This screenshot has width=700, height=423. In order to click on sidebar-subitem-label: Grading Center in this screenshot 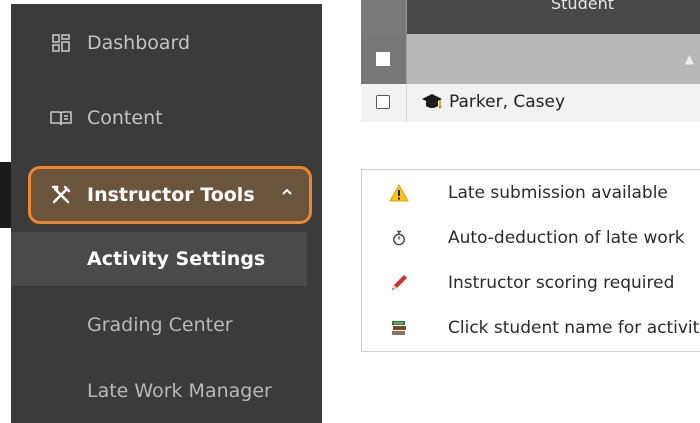, I will do `click(160, 325)`.